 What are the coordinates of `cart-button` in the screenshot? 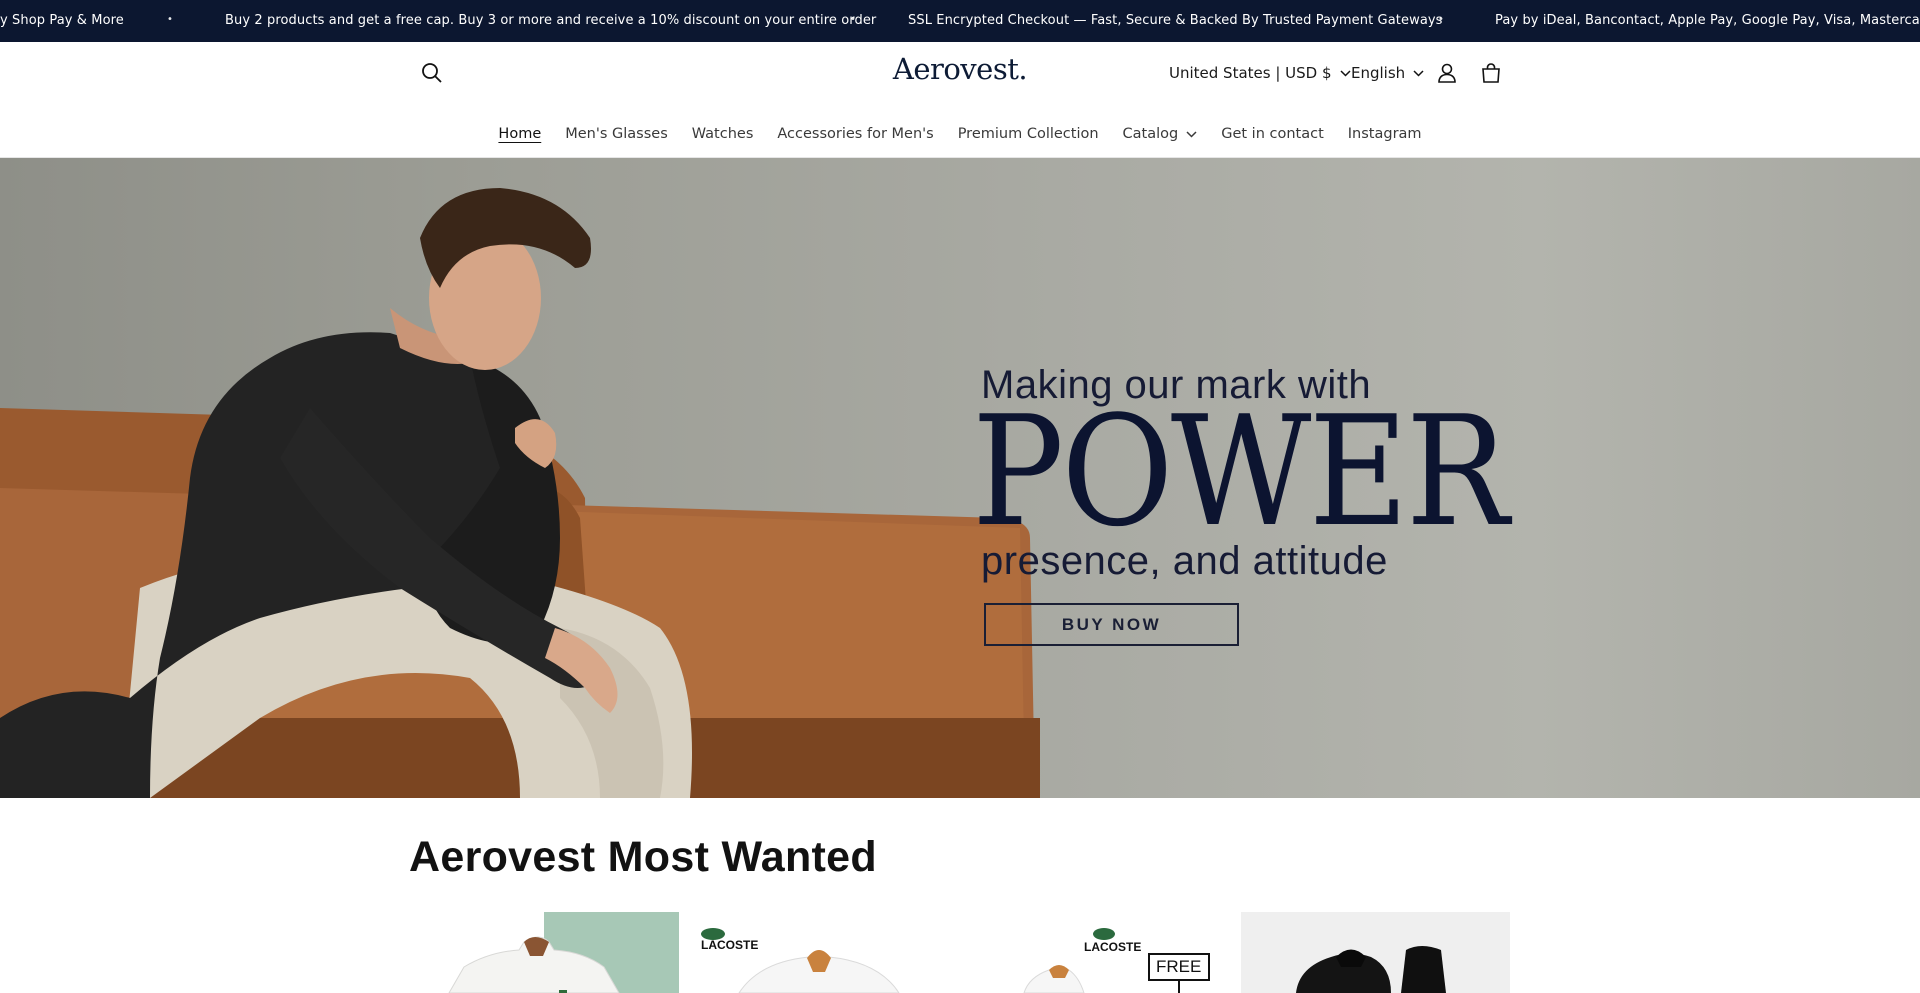 It's located at (1491, 73).